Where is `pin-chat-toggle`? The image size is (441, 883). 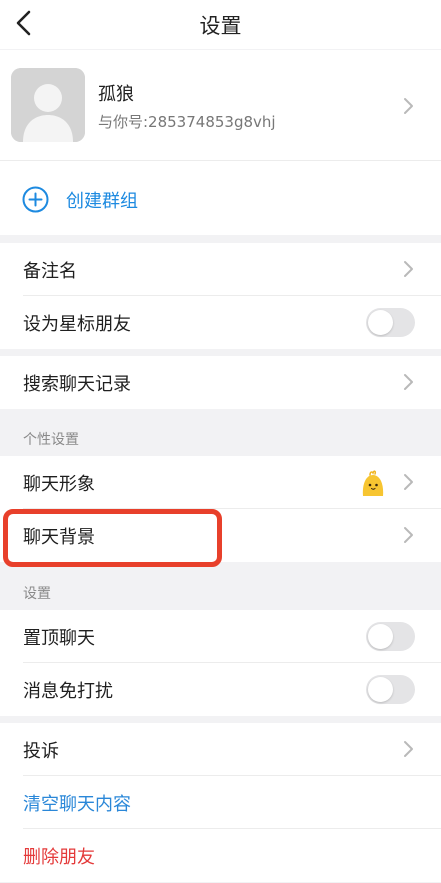 pin-chat-toggle is located at coordinates (390, 636).